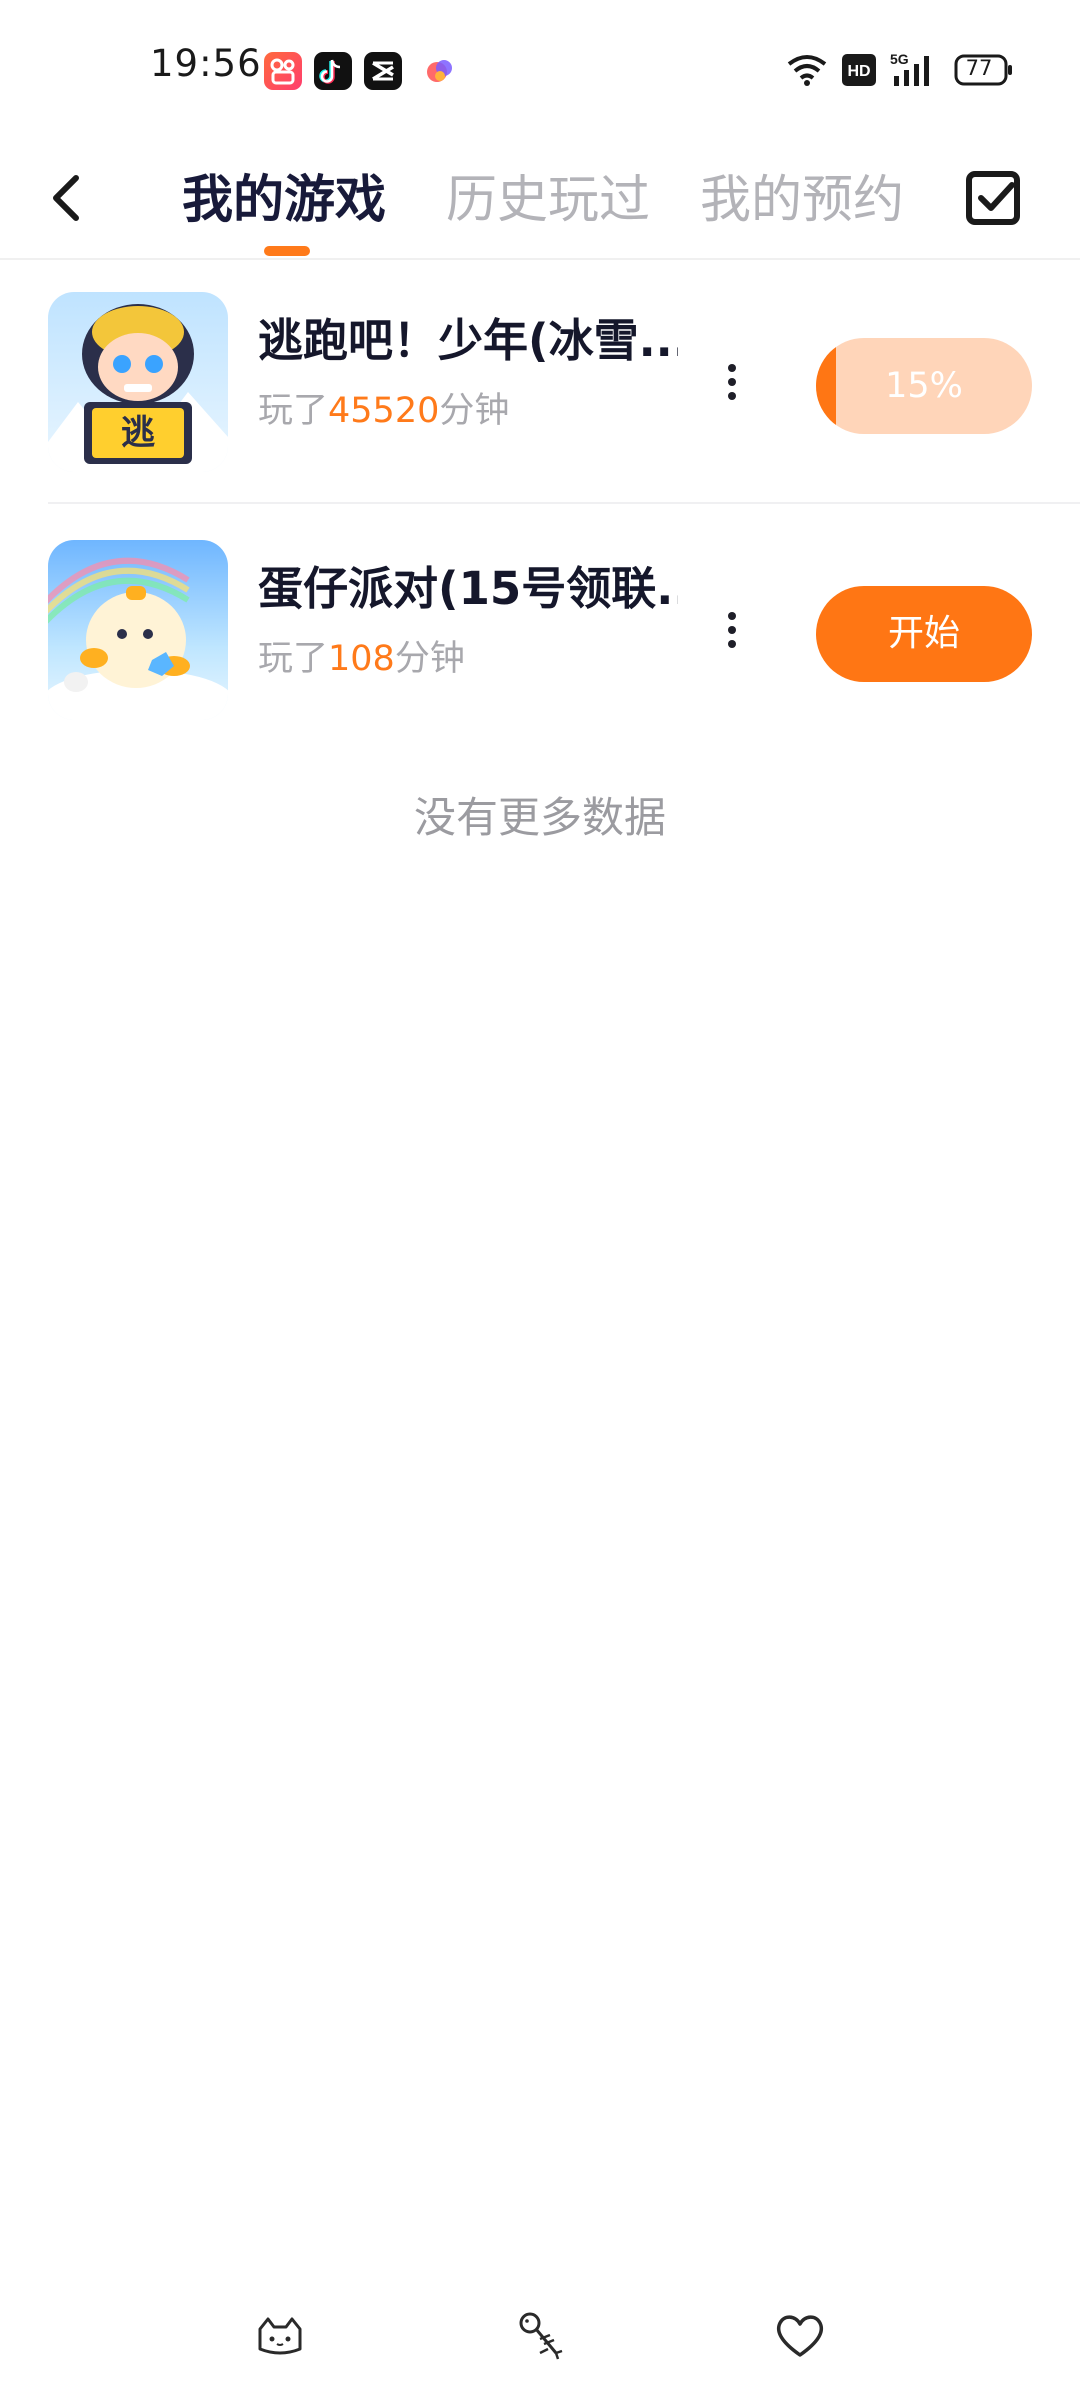 Image resolution: width=1080 pixels, height=2400 pixels. Describe the element at coordinates (539, 817) in the screenshot. I see `no-more-data-text: 没有更多数据` at that location.